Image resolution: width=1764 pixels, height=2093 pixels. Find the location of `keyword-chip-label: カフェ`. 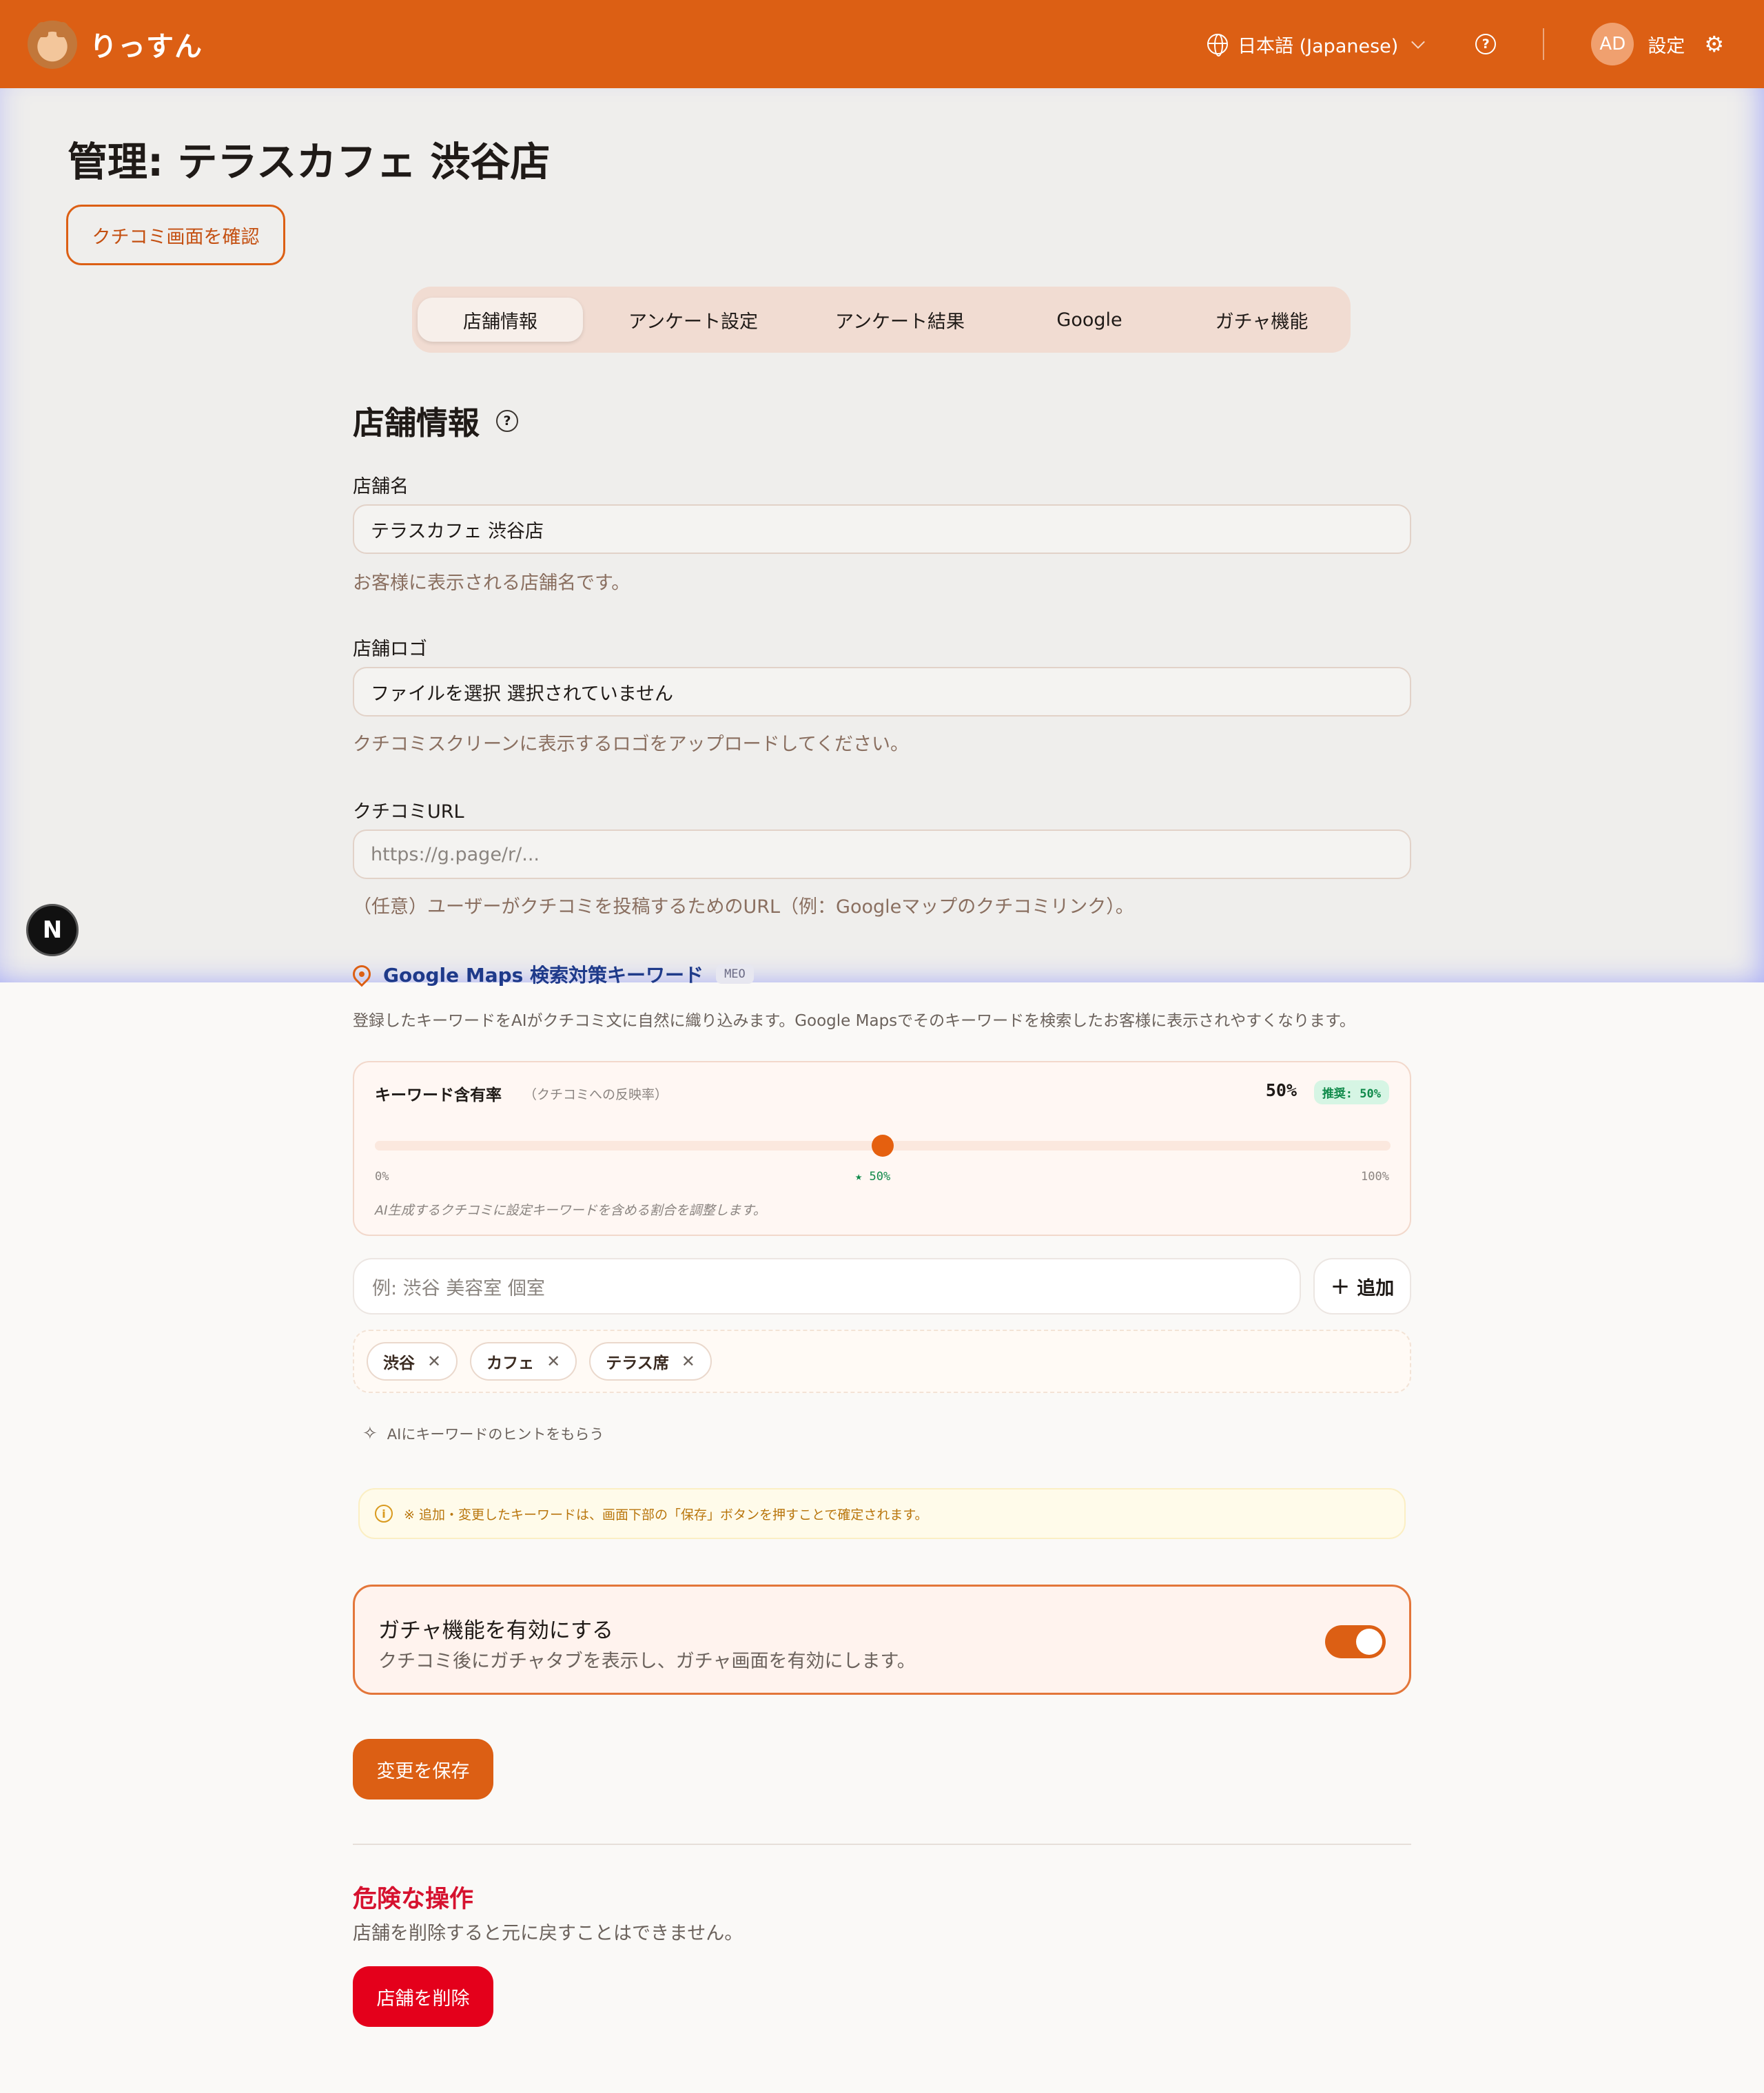

keyword-chip-label: カフェ is located at coordinates (511, 1363).